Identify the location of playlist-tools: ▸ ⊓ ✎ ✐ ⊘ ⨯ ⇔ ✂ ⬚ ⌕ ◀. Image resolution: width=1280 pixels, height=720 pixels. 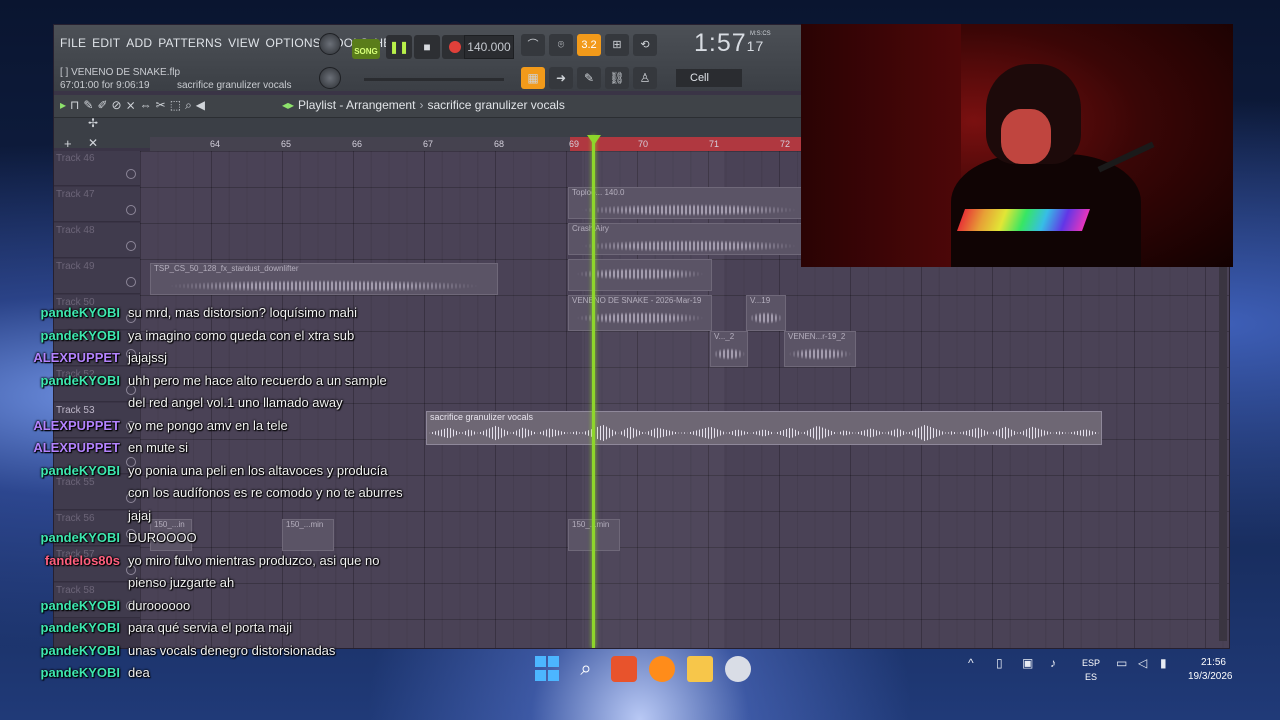
(132, 105).